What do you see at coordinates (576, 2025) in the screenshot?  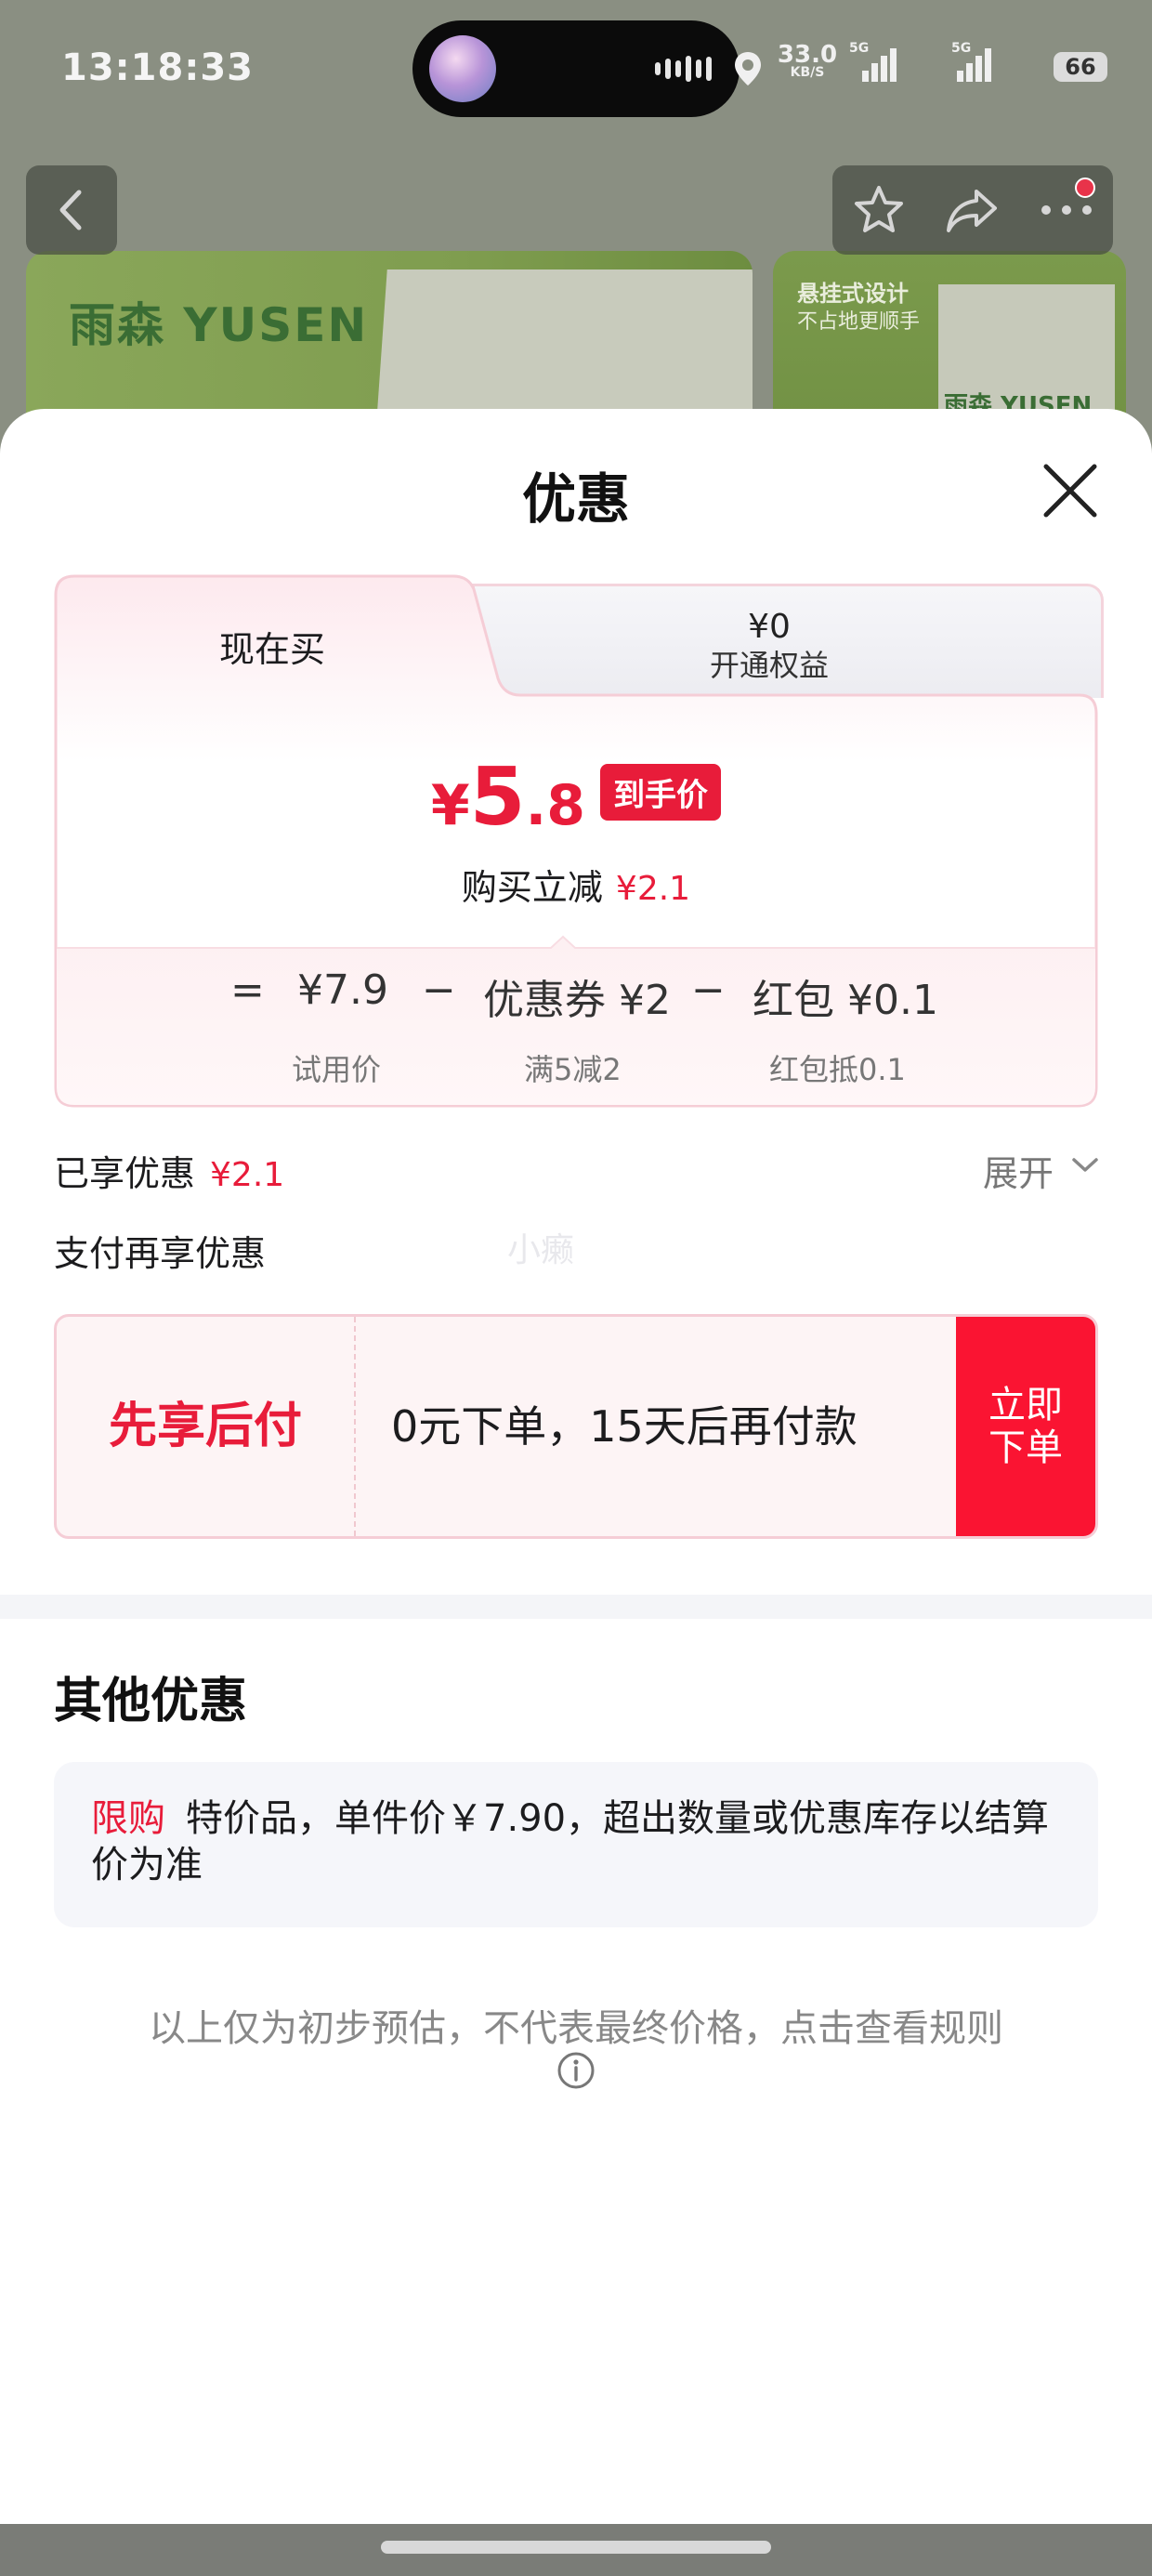 I see `price-estimate-note: 以上仅为初步预估，不代表最终价格，点击查看规则` at bounding box center [576, 2025].